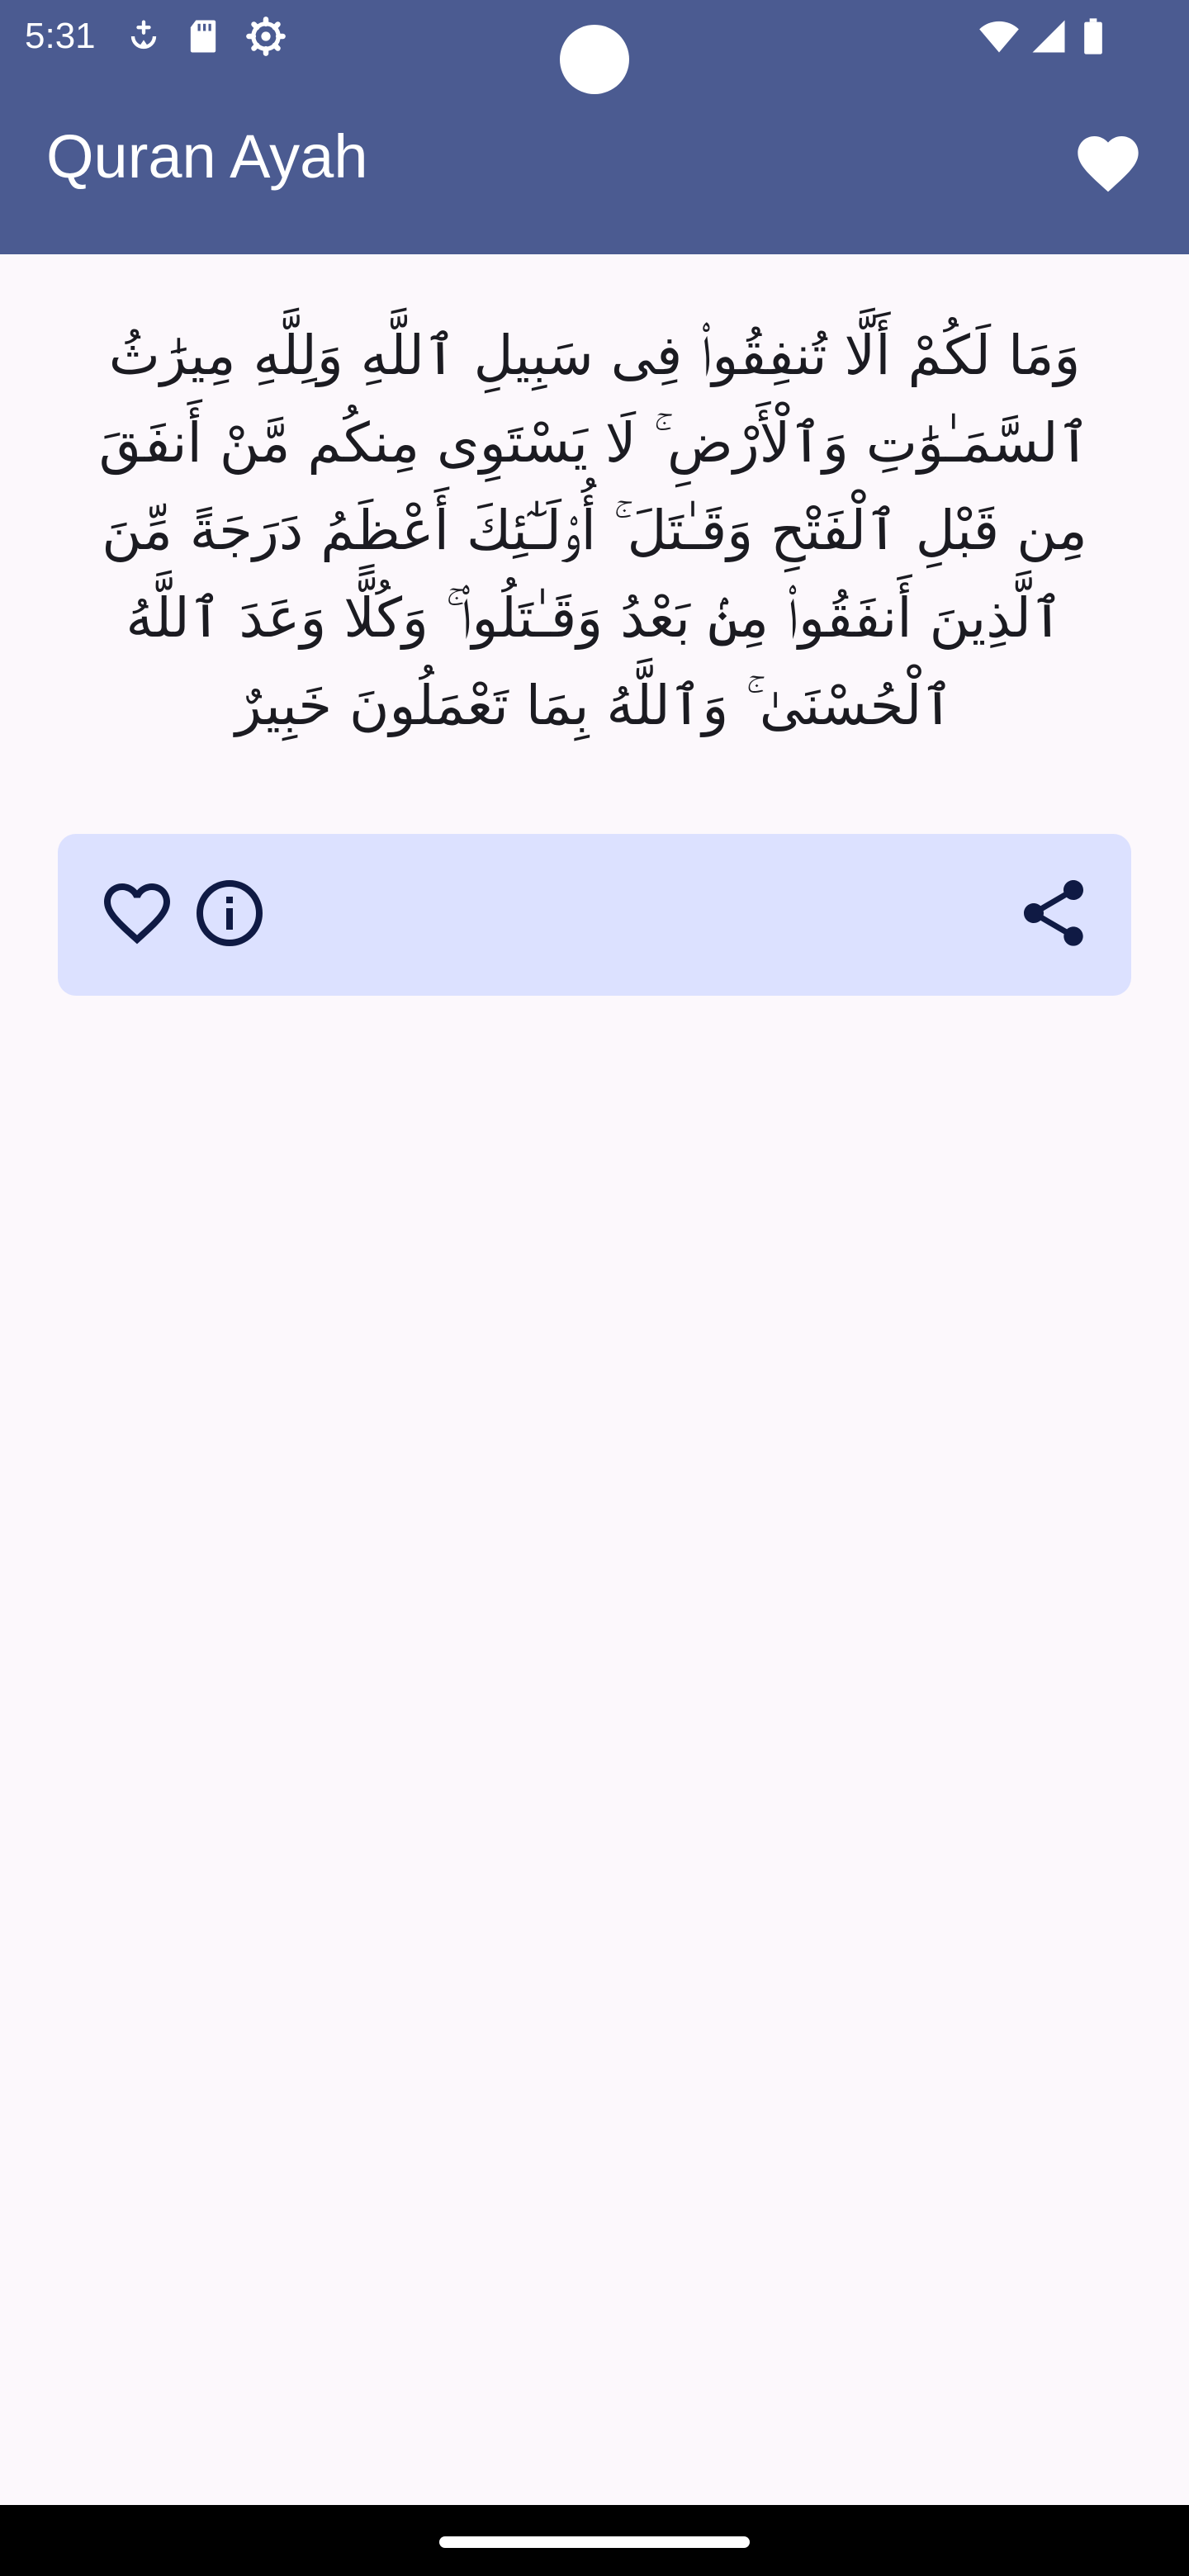  Describe the element at coordinates (1048, 36) in the screenshot. I see `cell-signal-icon` at that location.